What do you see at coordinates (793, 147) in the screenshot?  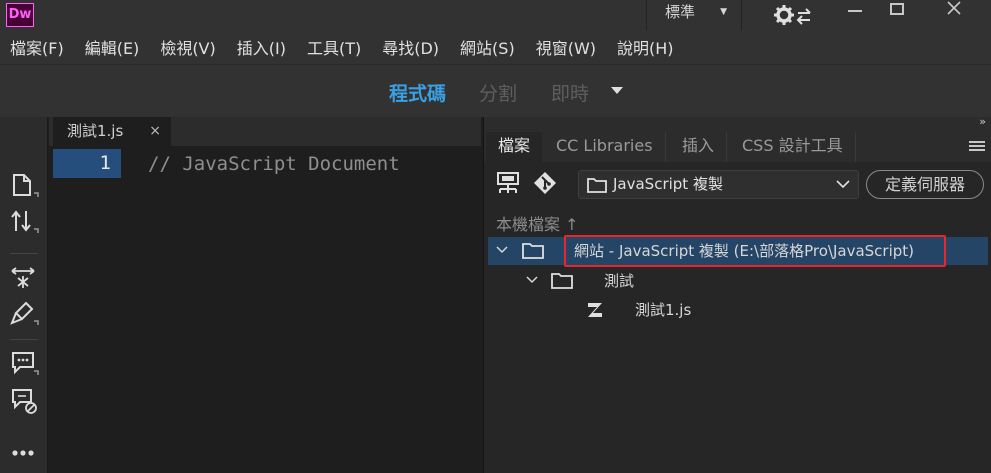 I see `tab-css-designer: CSS 設計工具` at bounding box center [793, 147].